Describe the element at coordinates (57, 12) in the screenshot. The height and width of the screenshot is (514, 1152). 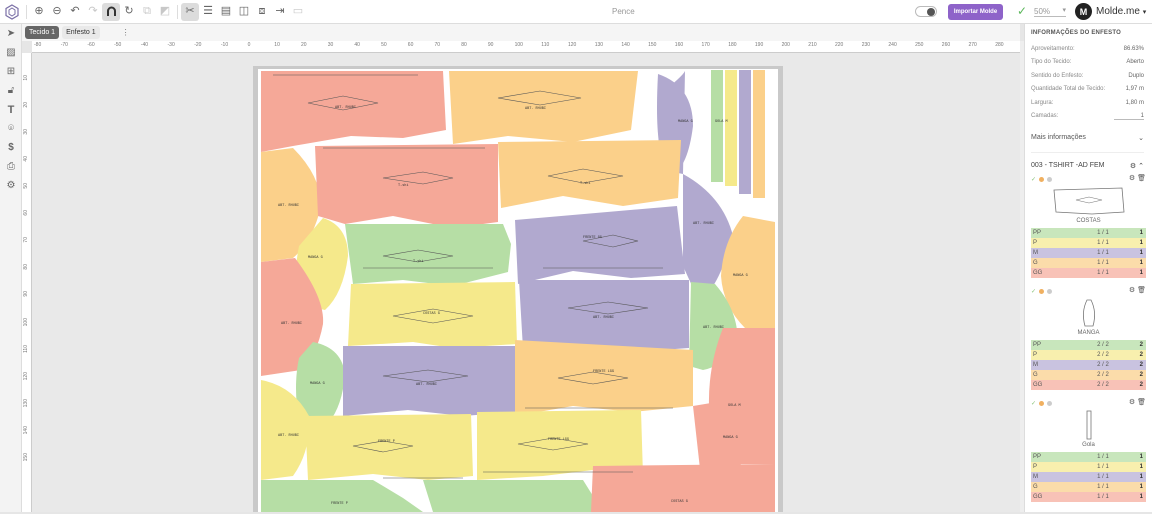
I see `zoom-out-icon: ⊖` at that location.